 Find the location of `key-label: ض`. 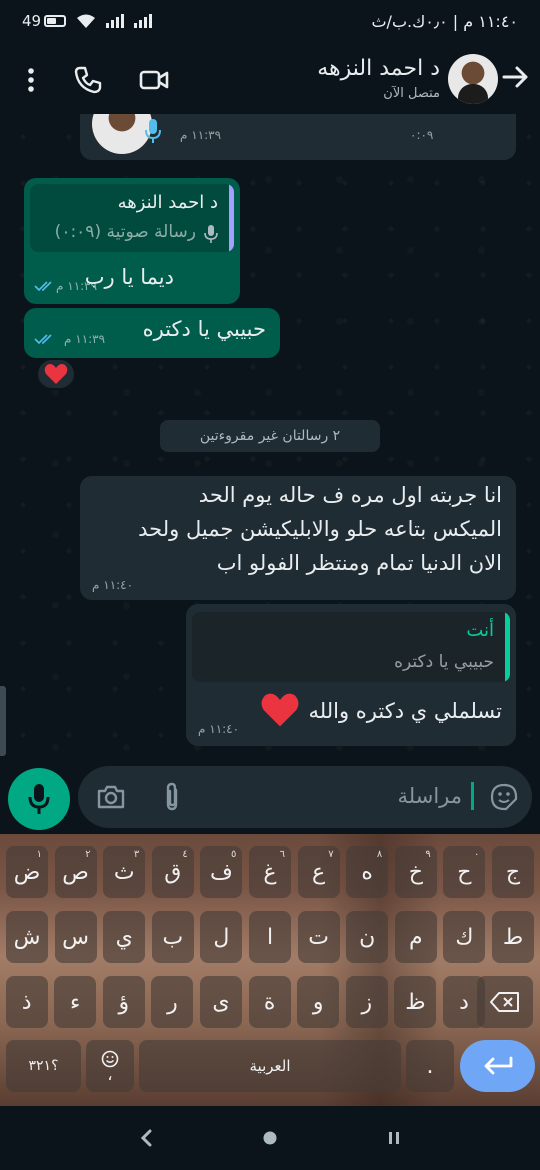

key-label: ض is located at coordinates (27, 872).